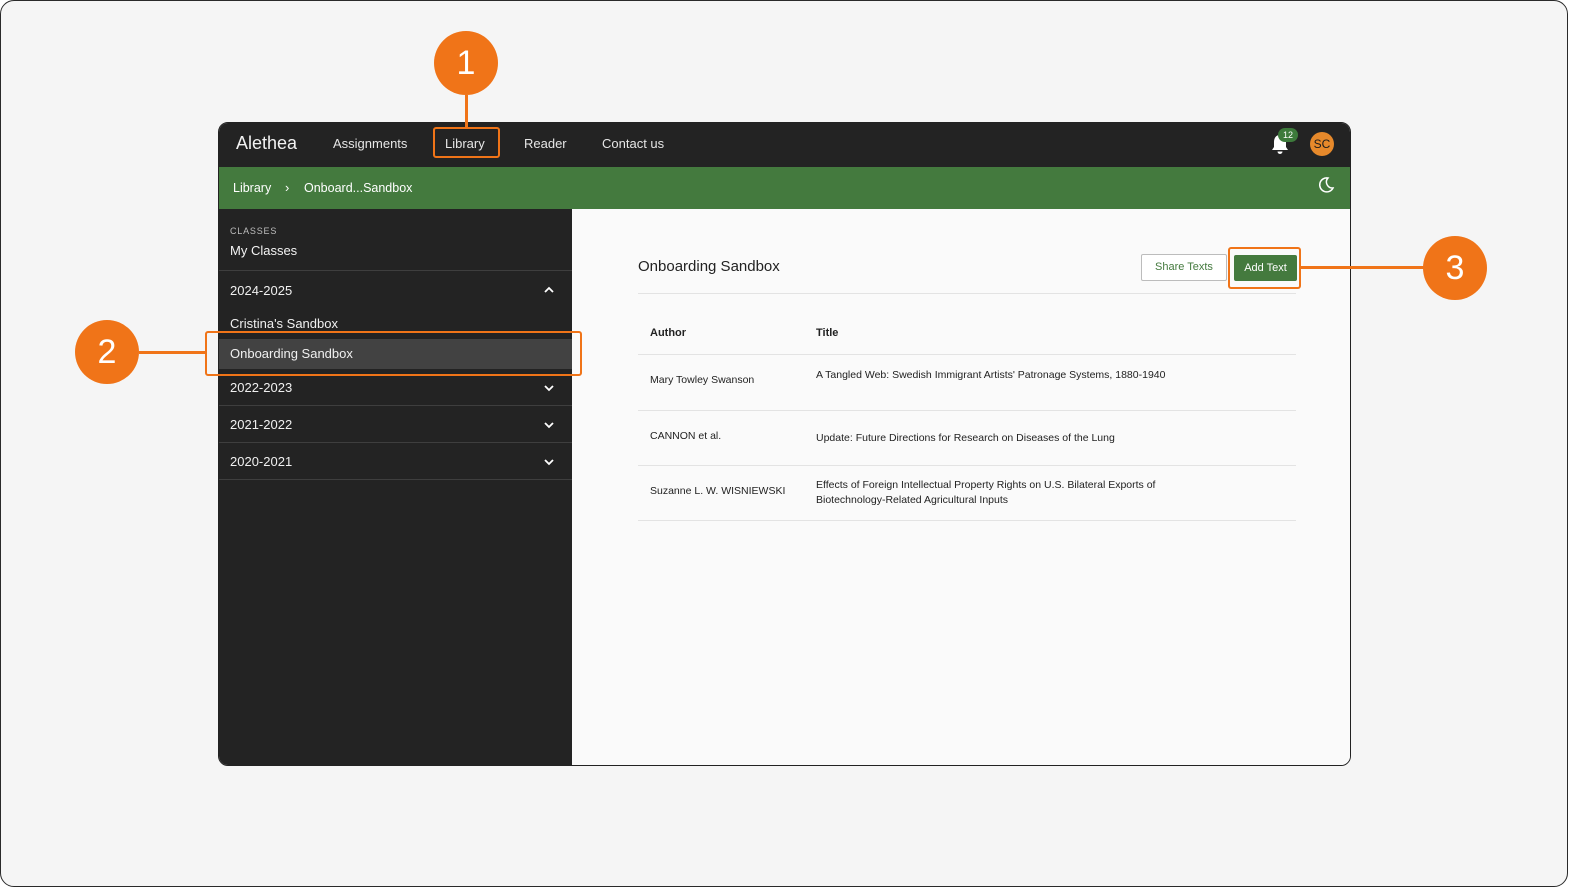  I want to click on nav-assignments: Assignments, so click(370, 143).